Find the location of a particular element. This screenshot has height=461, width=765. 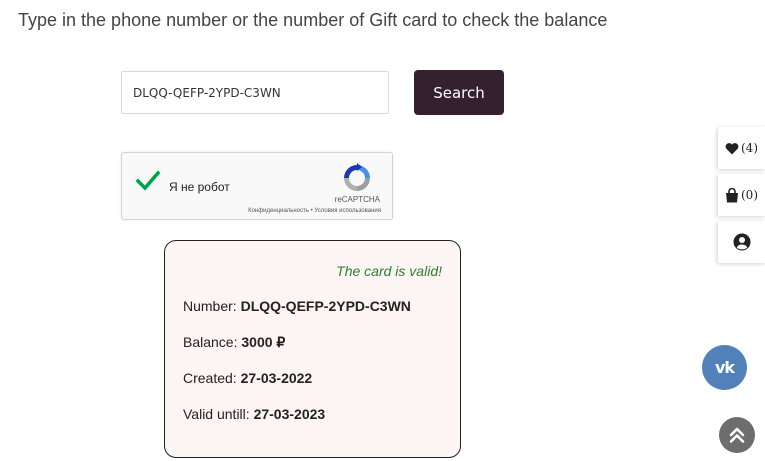

card-created-label: Created: is located at coordinates (212, 378).